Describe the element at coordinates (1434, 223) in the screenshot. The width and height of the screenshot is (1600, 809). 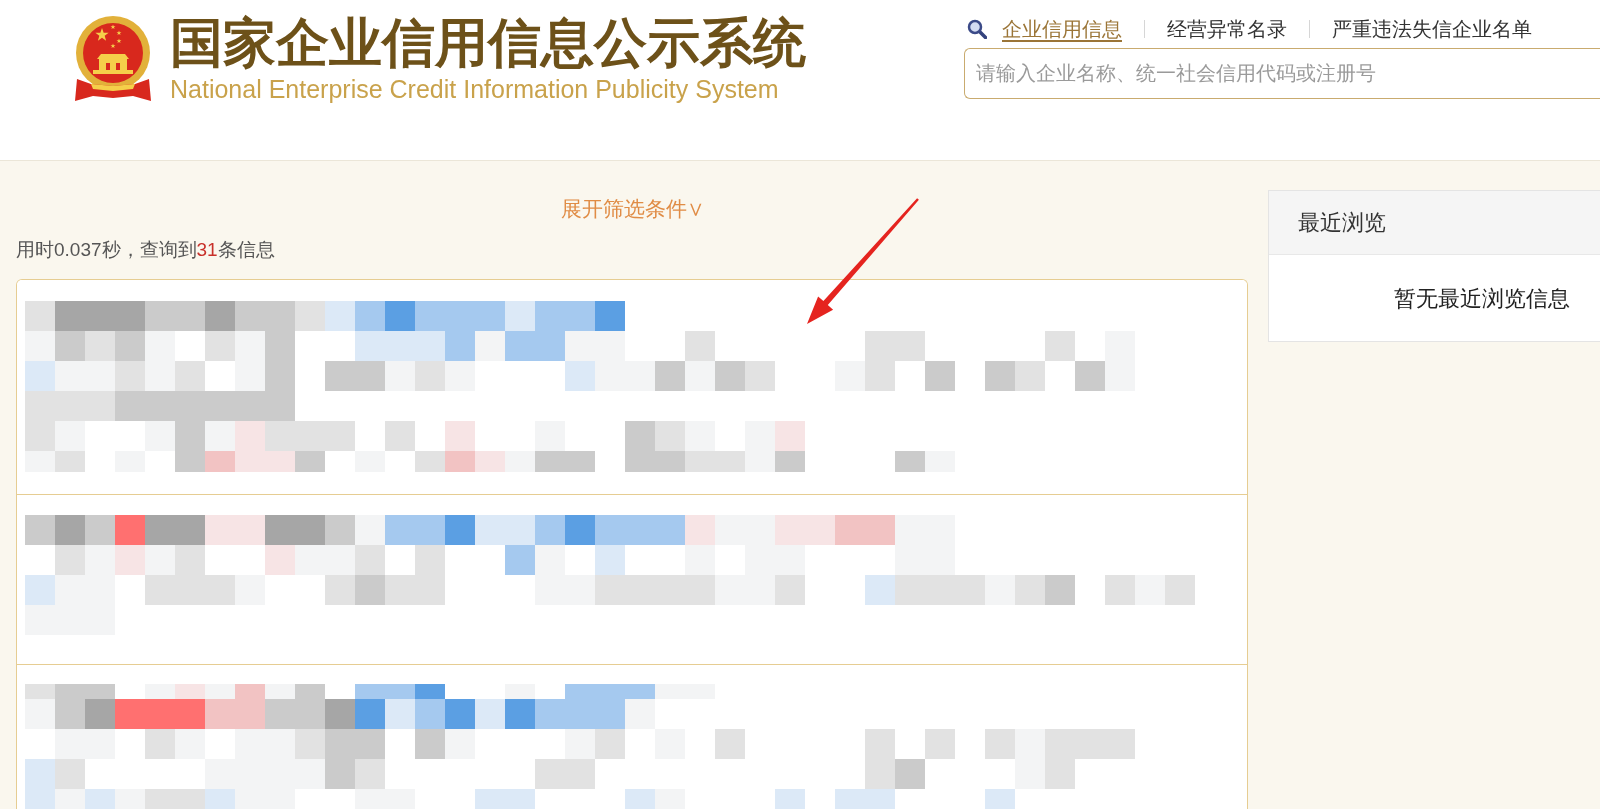
I see `panel-header: 最近浏览` at that location.